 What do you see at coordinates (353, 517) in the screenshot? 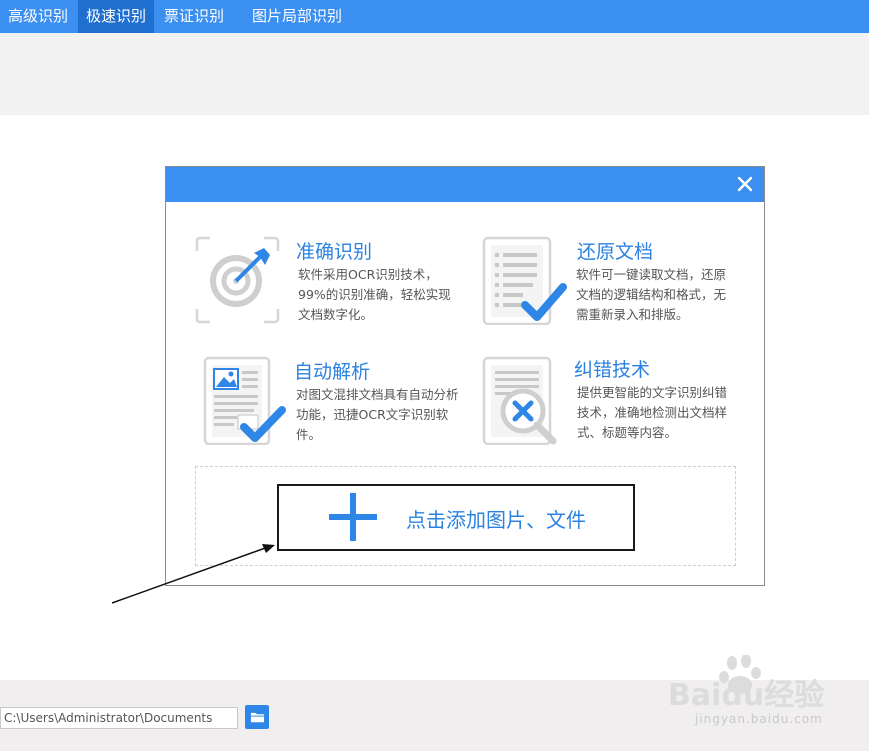
I see `plus-icon` at bounding box center [353, 517].